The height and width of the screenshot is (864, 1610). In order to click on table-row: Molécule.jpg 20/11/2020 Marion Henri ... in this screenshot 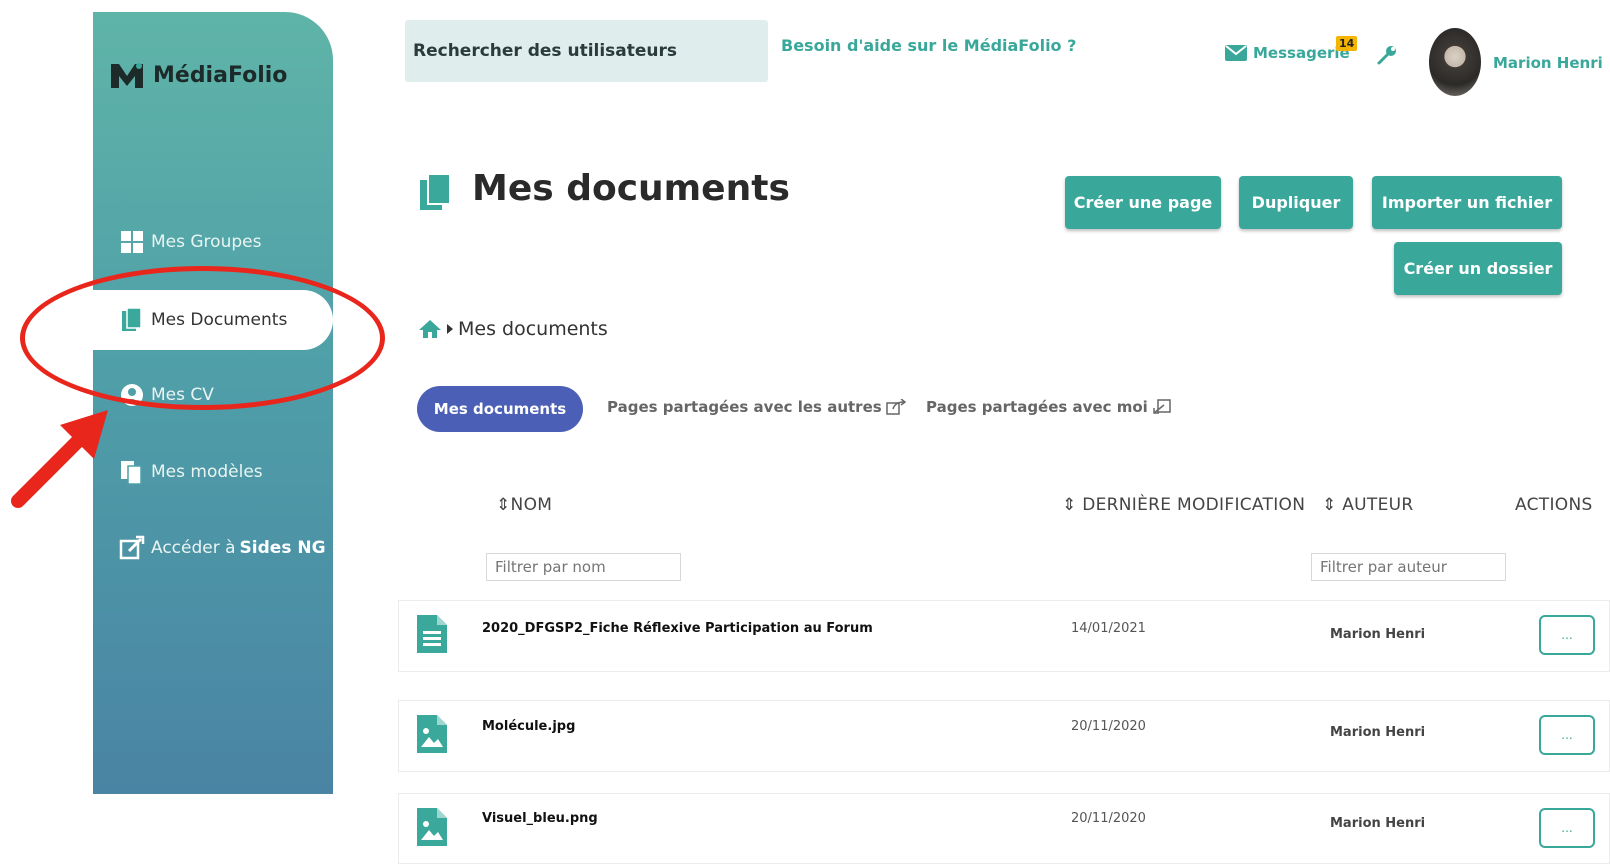, I will do `click(1004, 736)`.